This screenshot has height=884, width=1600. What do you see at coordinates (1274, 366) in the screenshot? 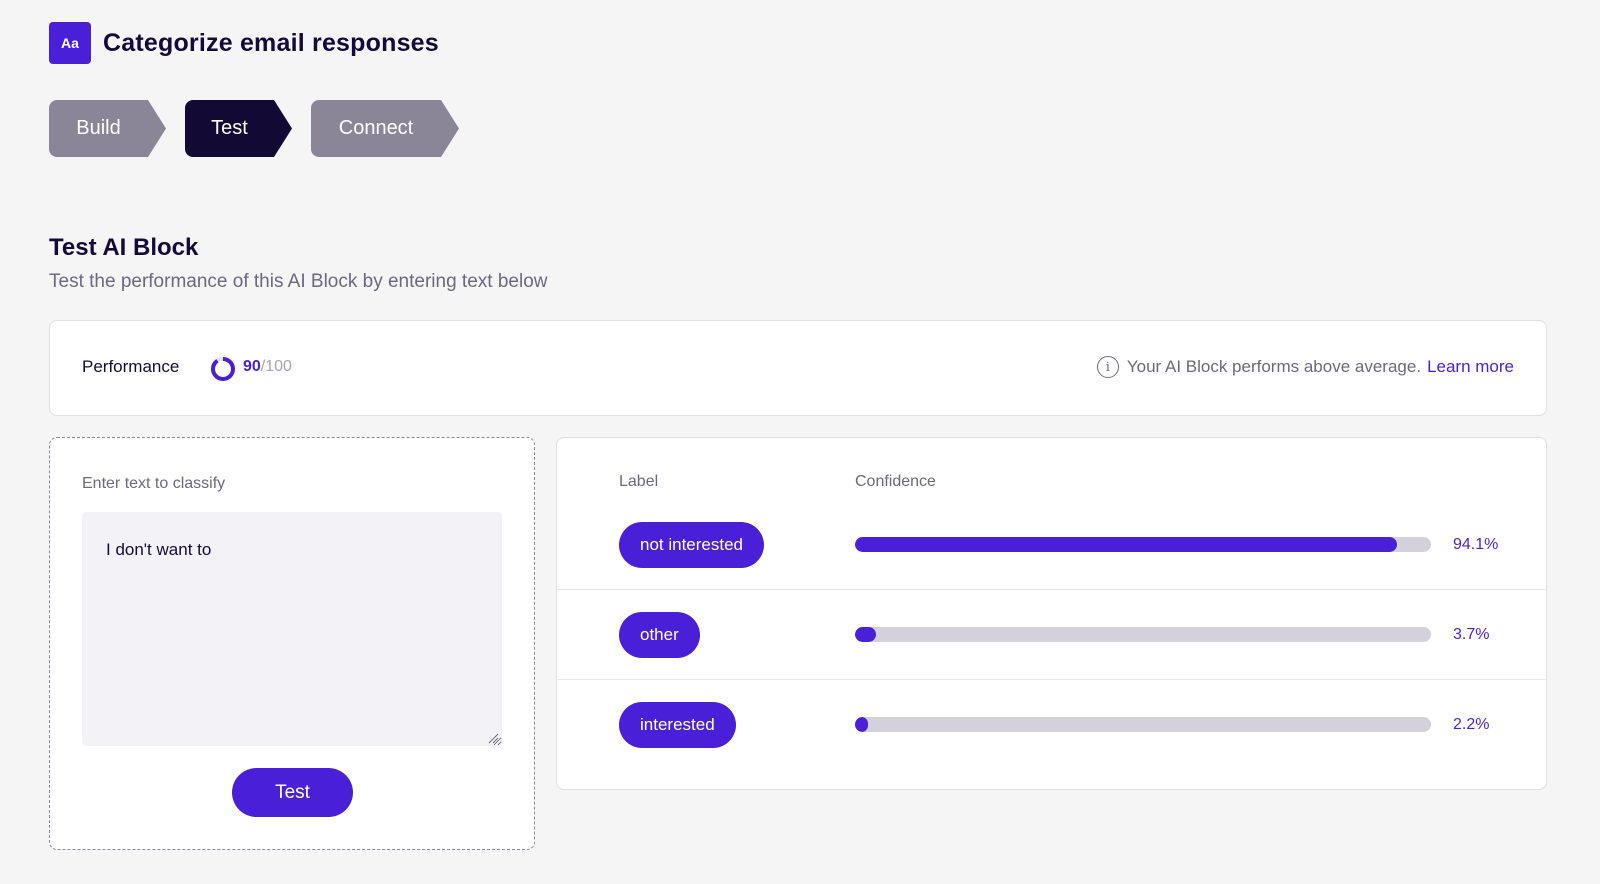
I see `performance-info-text: Your AI Block performs above average.` at bounding box center [1274, 366].